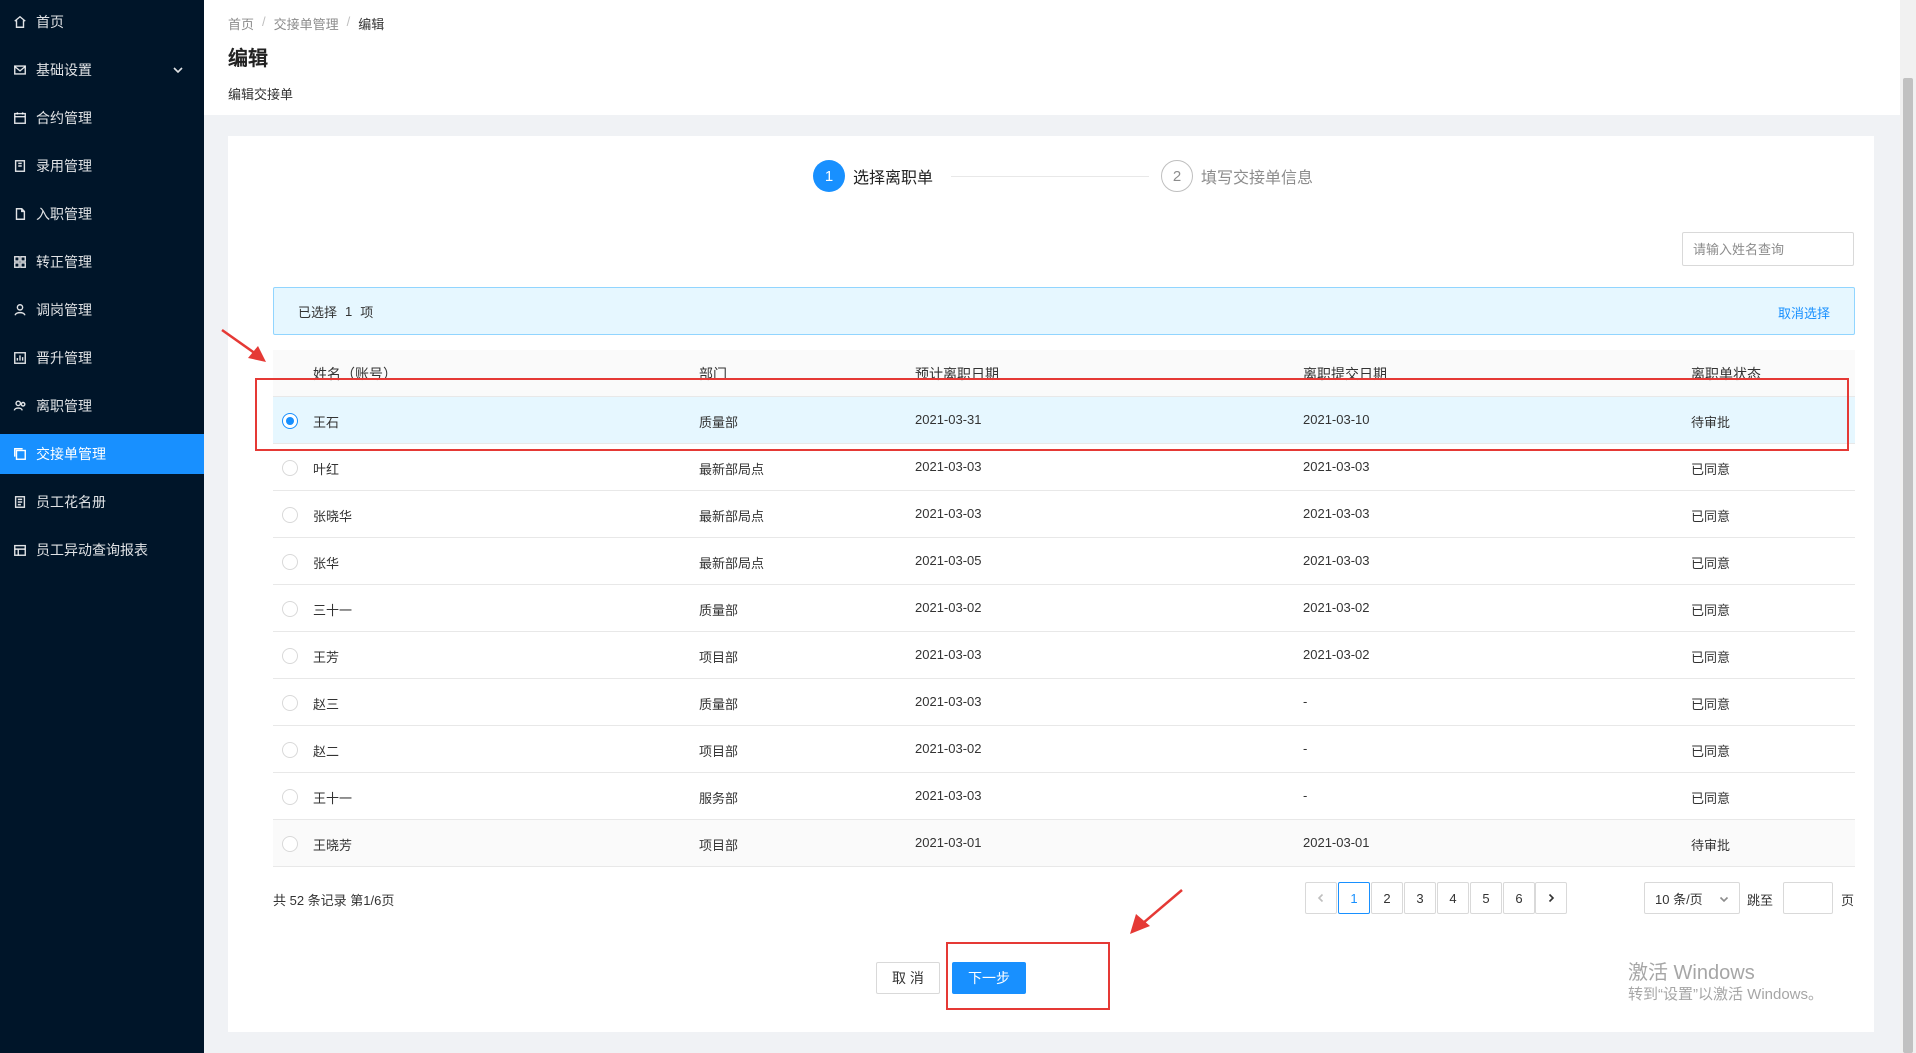 Image resolution: width=1916 pixels, height=1053 pixels. What do you see at coordinates (20, 262) in the screenshot?
I see `grid-icon` at bounding box center [20, 262].